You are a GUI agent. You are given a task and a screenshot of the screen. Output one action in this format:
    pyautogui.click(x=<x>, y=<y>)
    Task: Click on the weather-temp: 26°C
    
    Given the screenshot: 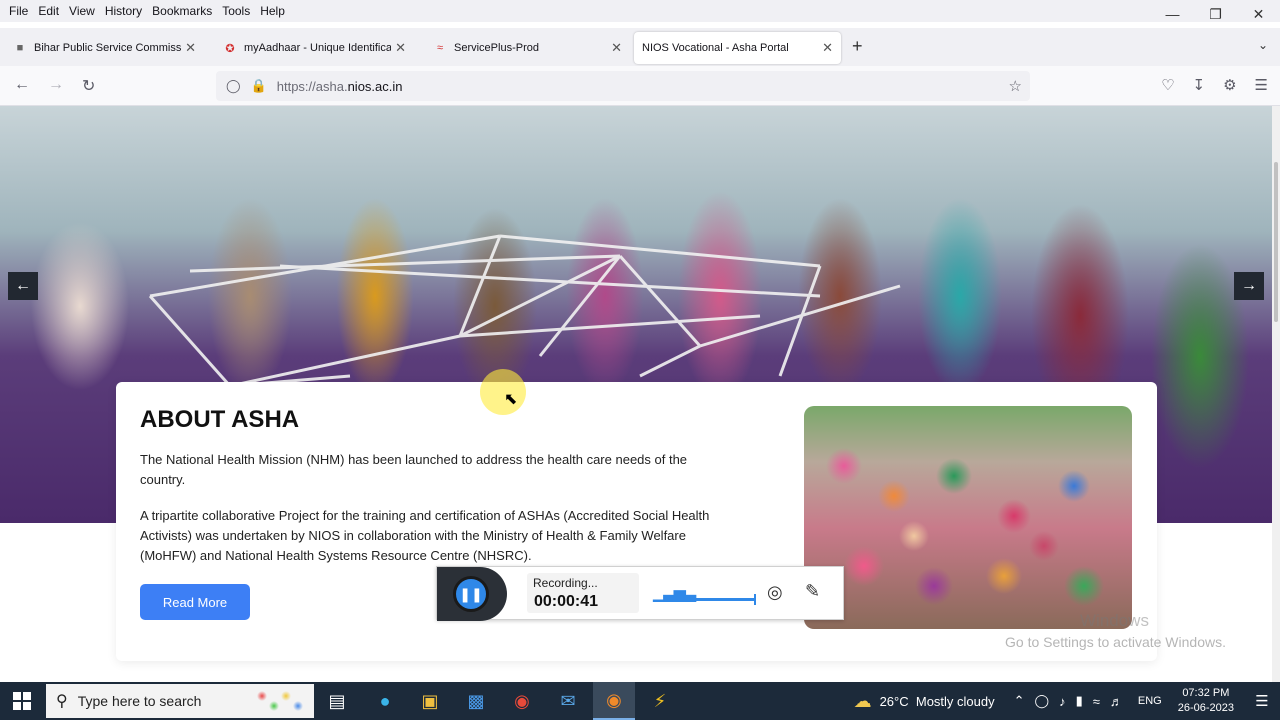 What is the action you would take?
    pyautogui.click(x=894, y=701)
    